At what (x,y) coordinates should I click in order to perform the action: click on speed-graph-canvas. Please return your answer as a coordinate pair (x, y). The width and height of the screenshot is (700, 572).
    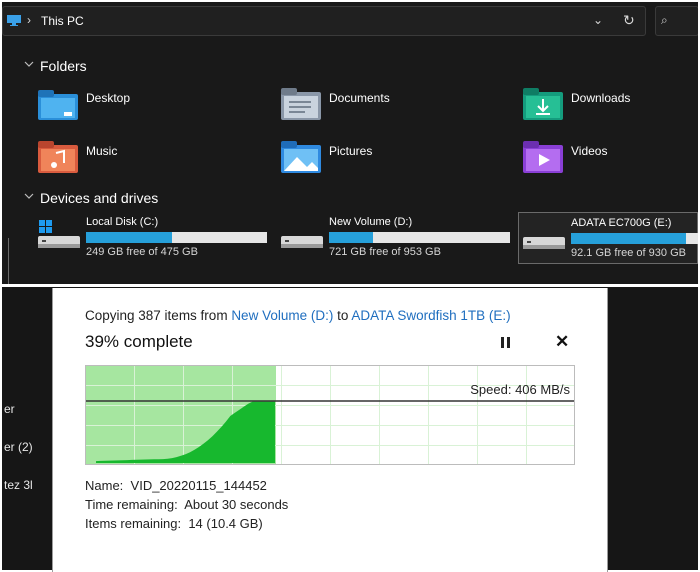
    Looking at the image, I should click on (330, 415).